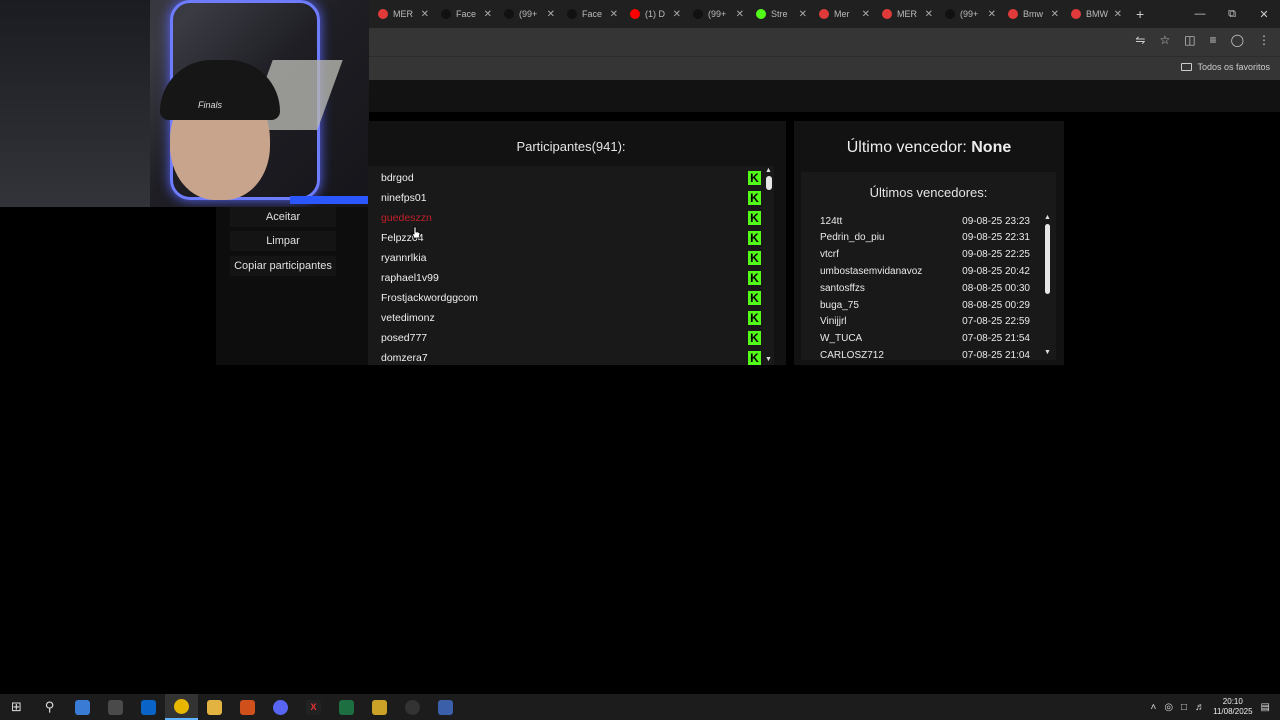 This screenshot has width=1280, height=720. I want to click on winner-name: Pedrin_do_piu, so click(852, 238).